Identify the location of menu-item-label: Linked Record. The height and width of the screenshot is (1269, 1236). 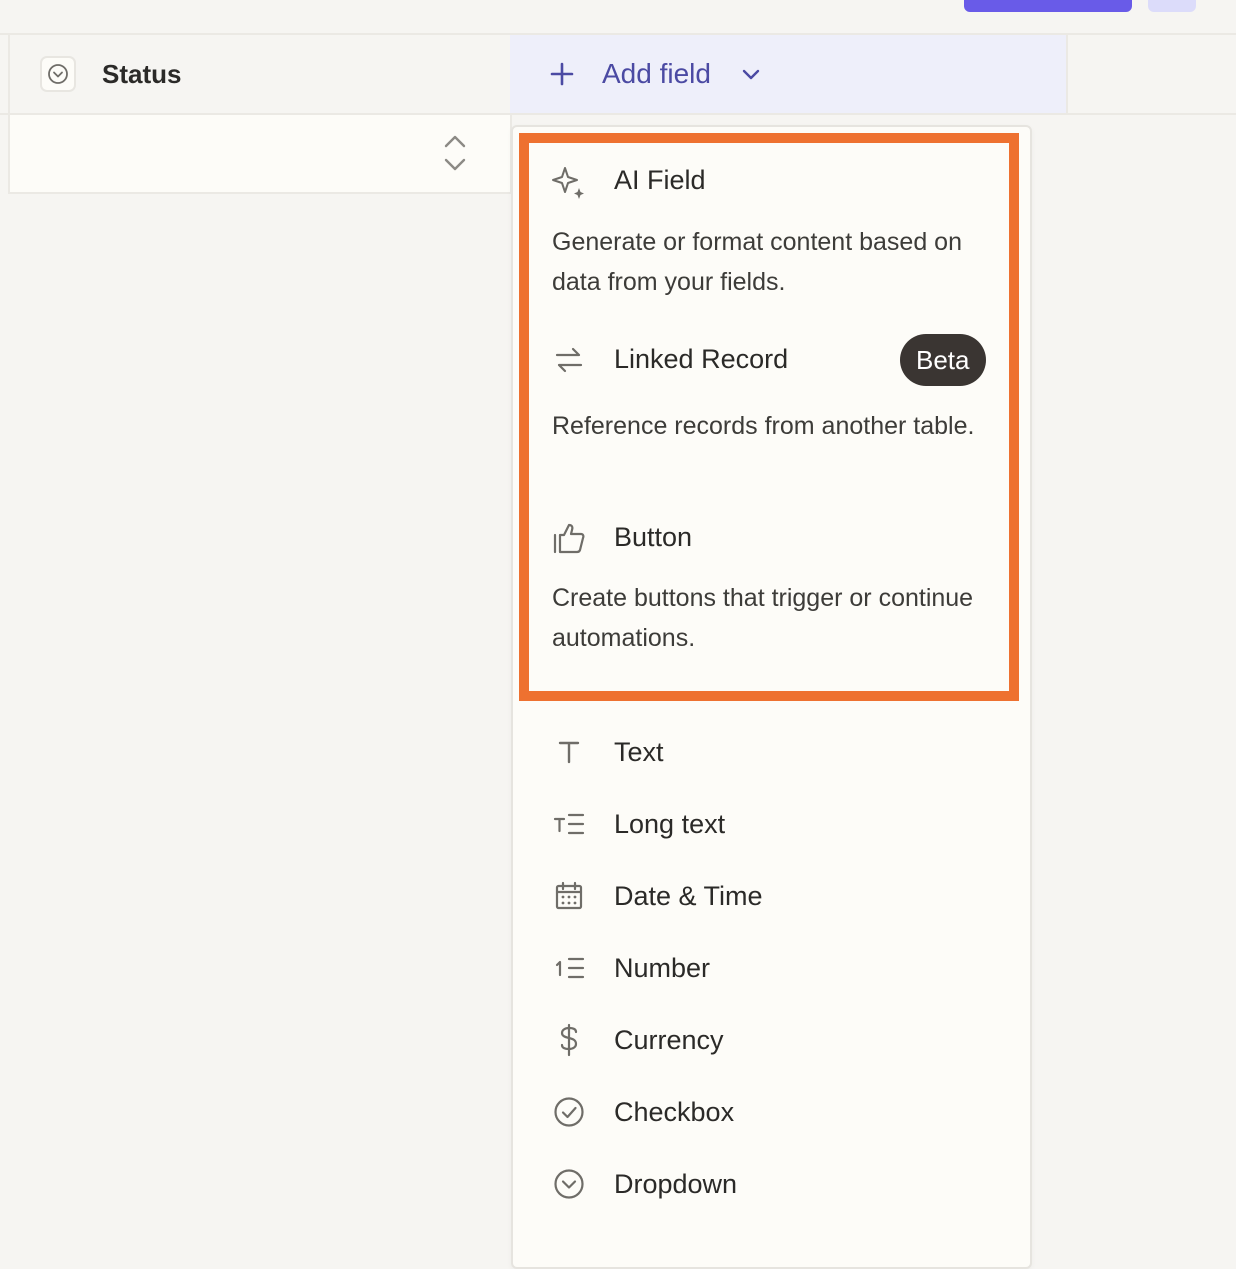
(701, 359).